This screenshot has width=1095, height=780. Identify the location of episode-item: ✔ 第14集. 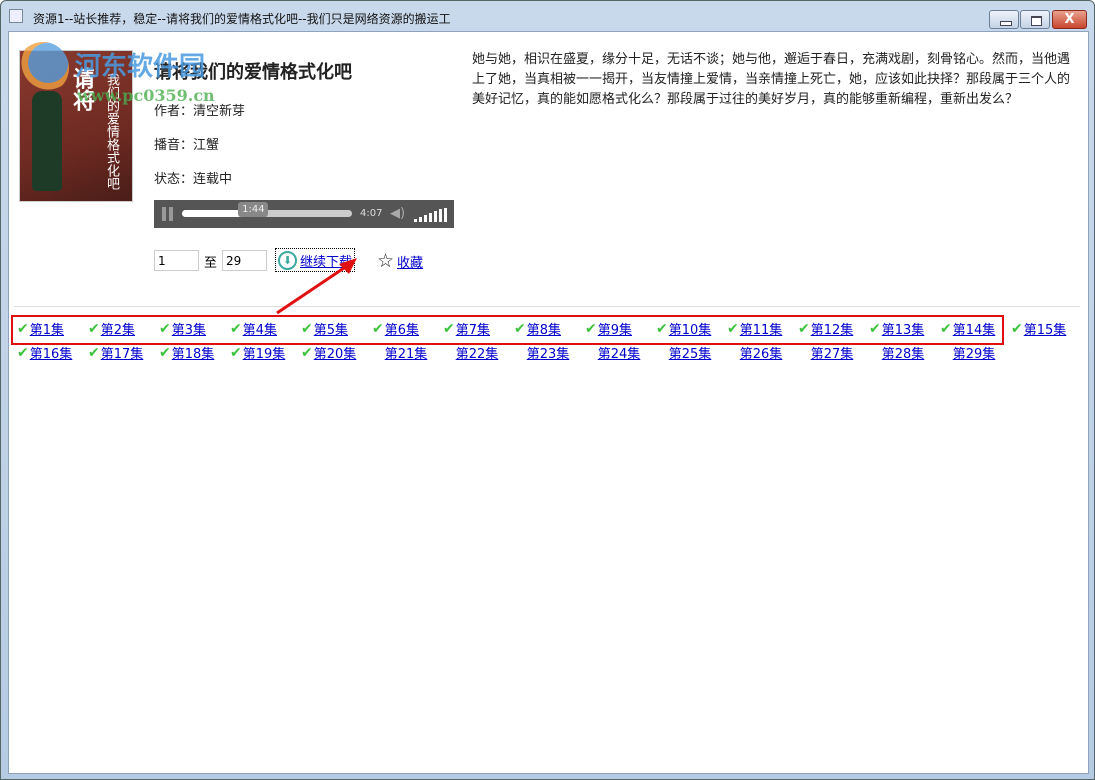
(968, 329).